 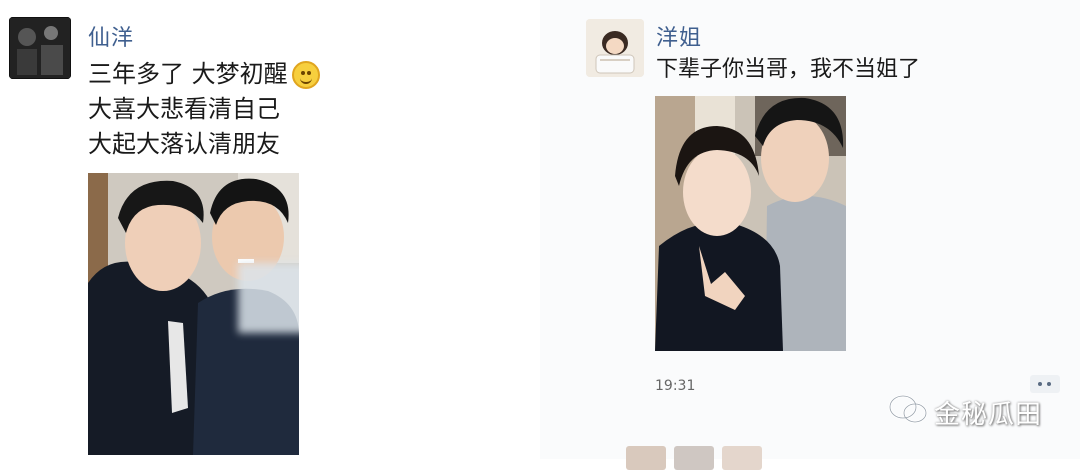 I want to click on right-post-photo, so click(x=750, y=223).